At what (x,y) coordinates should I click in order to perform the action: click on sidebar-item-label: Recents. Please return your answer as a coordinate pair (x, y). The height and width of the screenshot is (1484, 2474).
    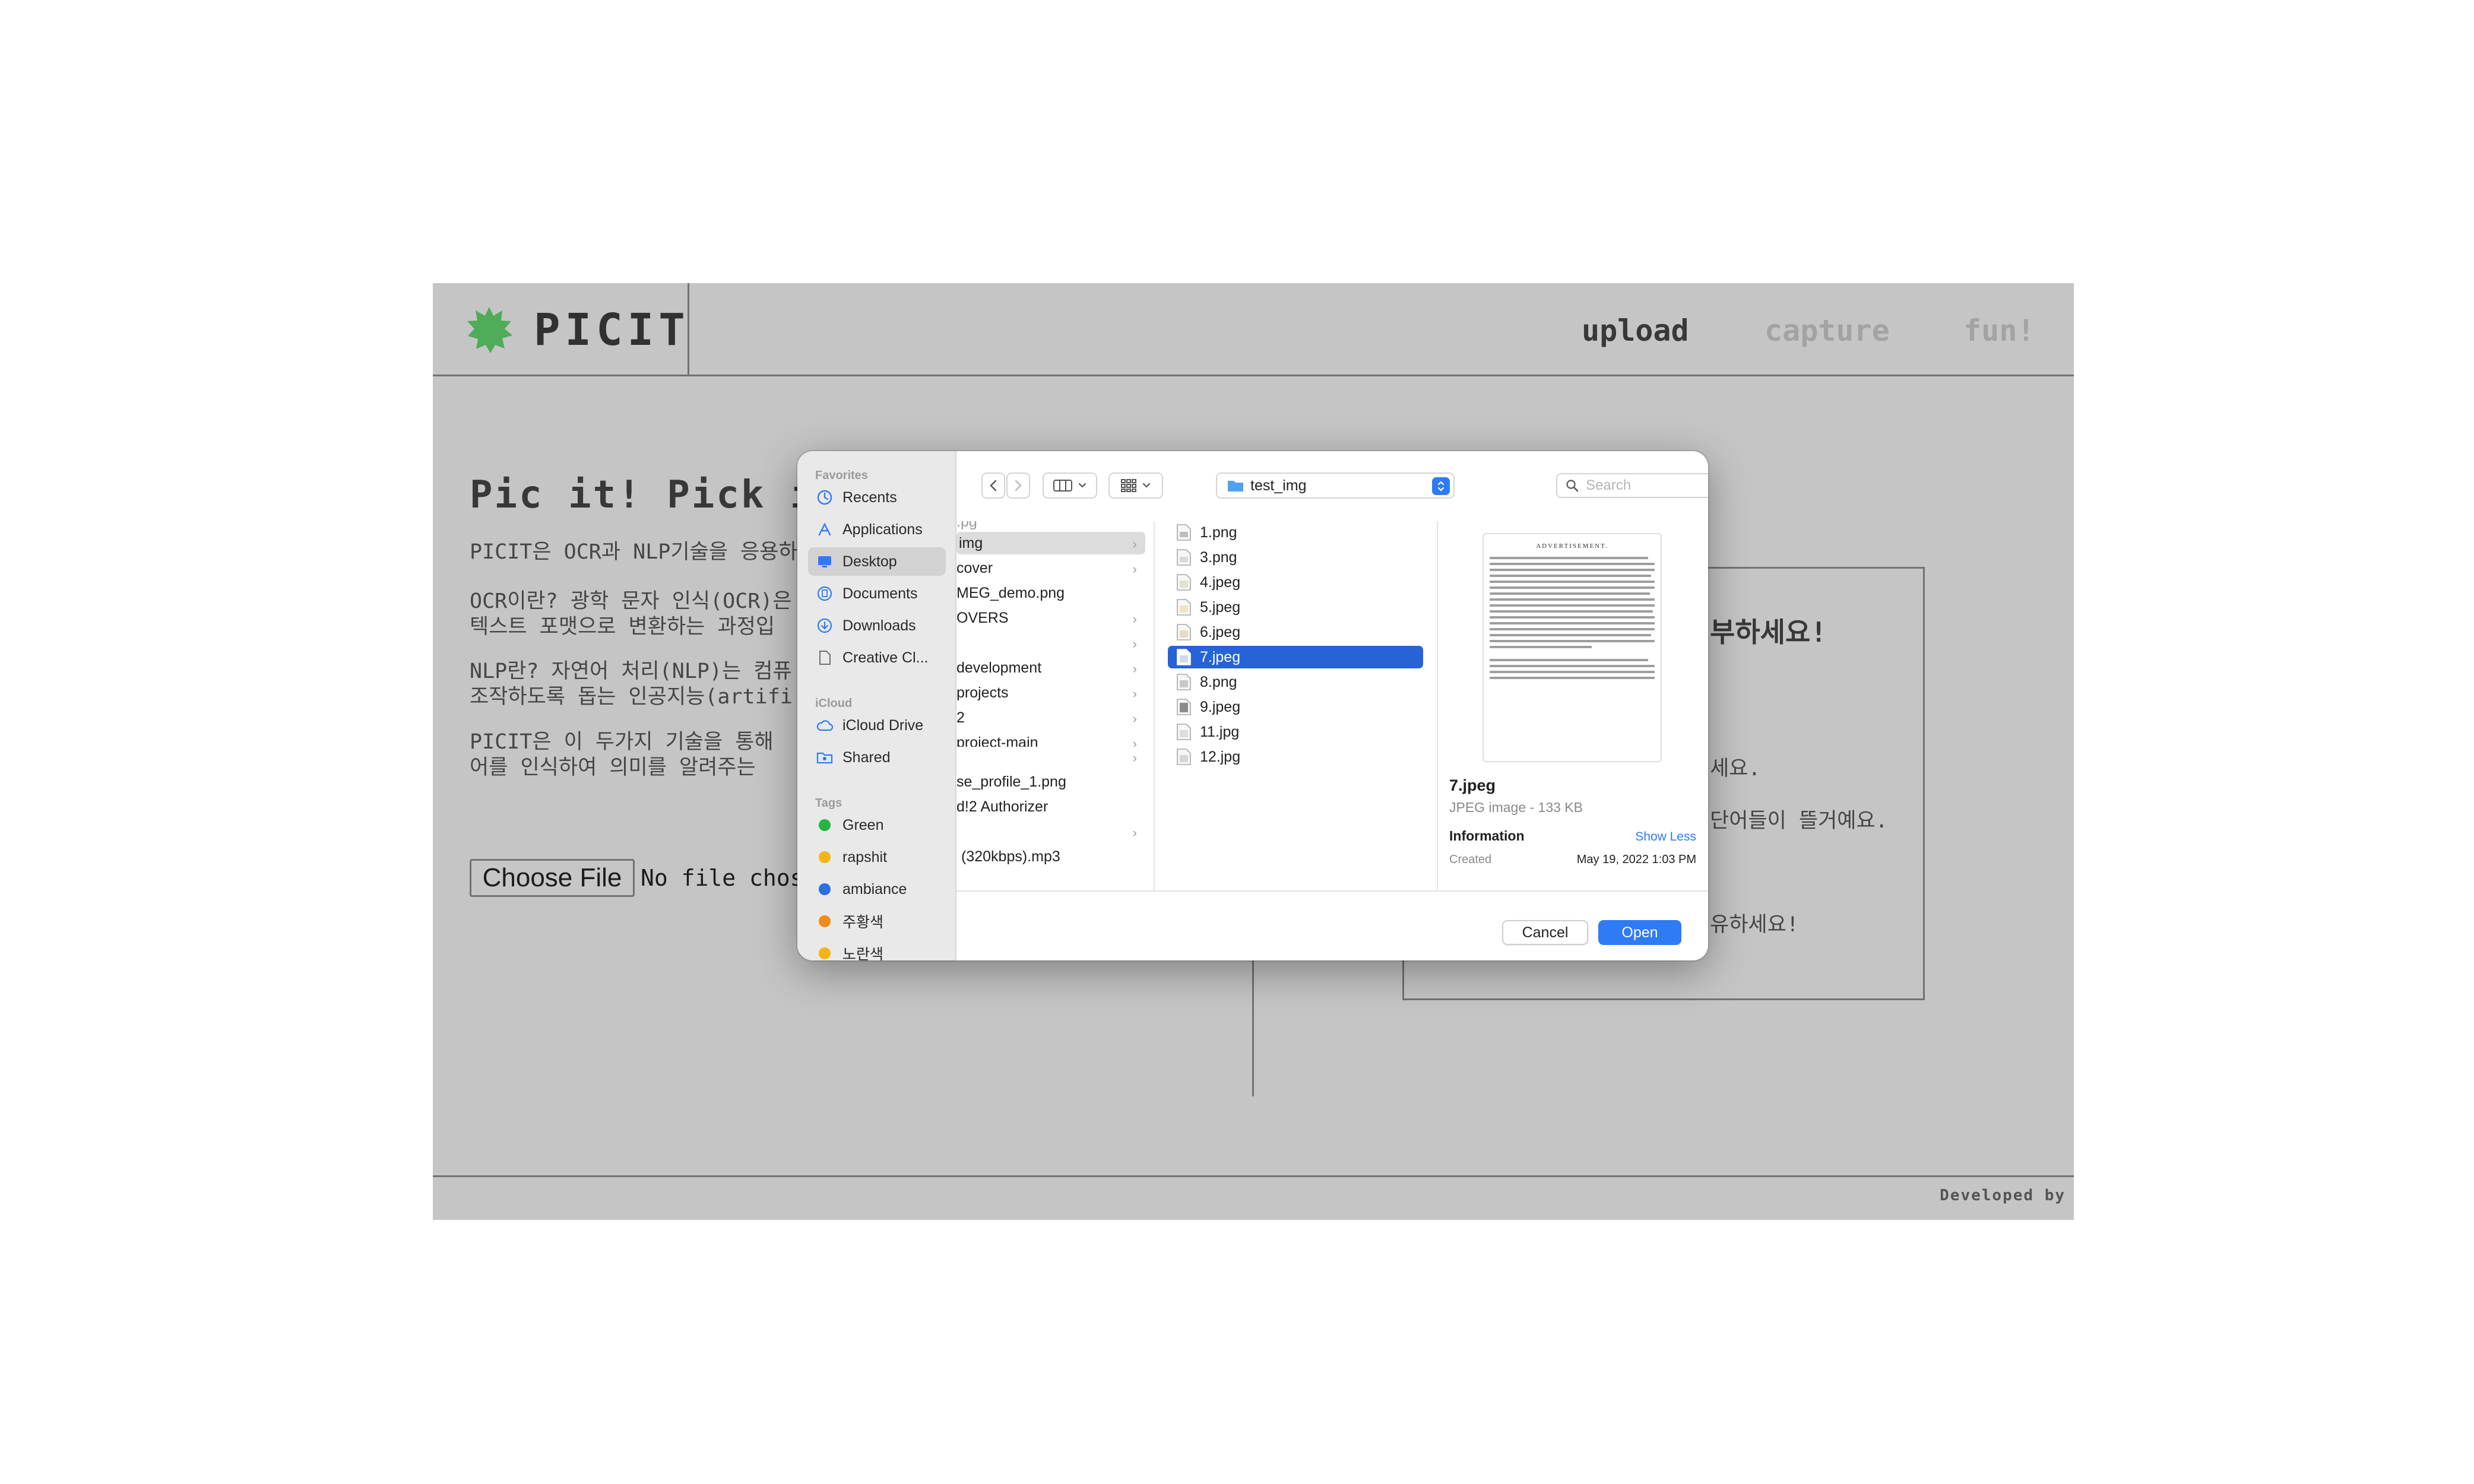
    Looking at the image, I should click on (869, 497).